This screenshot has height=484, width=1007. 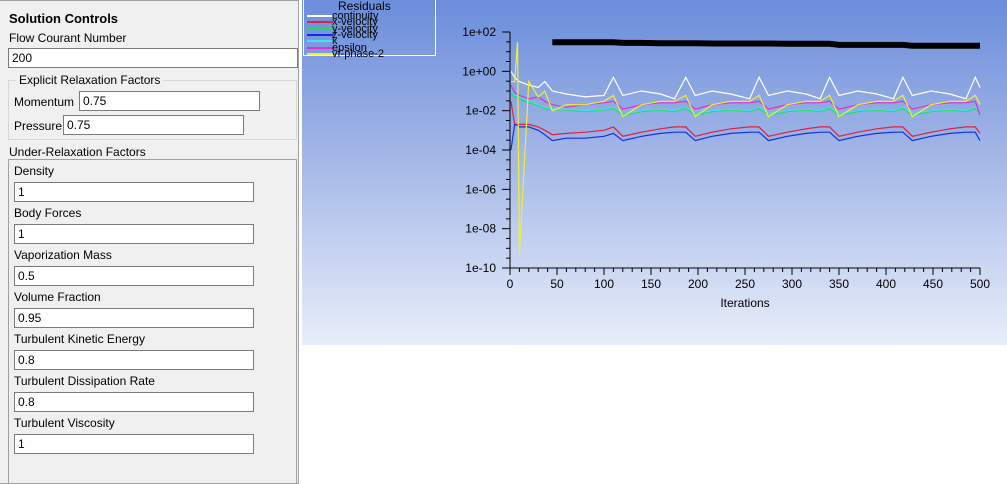 I want to click on y-tick-label: 1e+02, so click(x=479, y=32).